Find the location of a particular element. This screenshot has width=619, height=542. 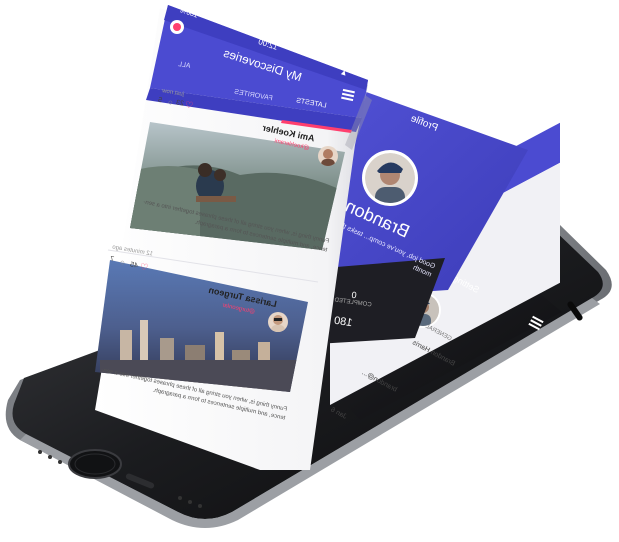

feed-menu-icon is located at coordinates (348, 95).